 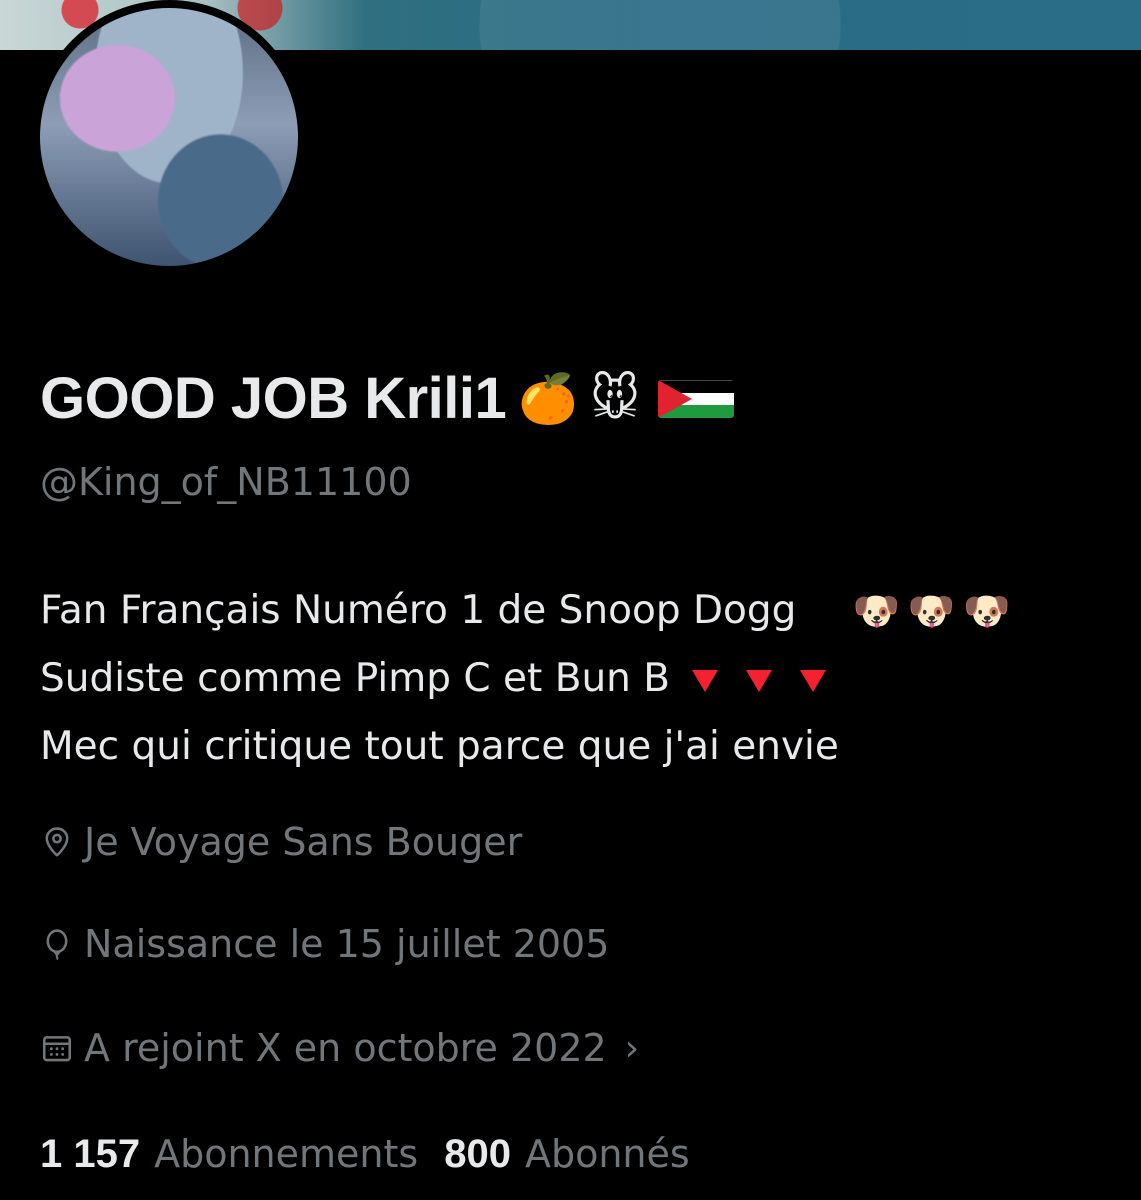 I want to click on display-name-row: GOOD JOB Krili1 🍊 🐭, so click(x=387, y=398).